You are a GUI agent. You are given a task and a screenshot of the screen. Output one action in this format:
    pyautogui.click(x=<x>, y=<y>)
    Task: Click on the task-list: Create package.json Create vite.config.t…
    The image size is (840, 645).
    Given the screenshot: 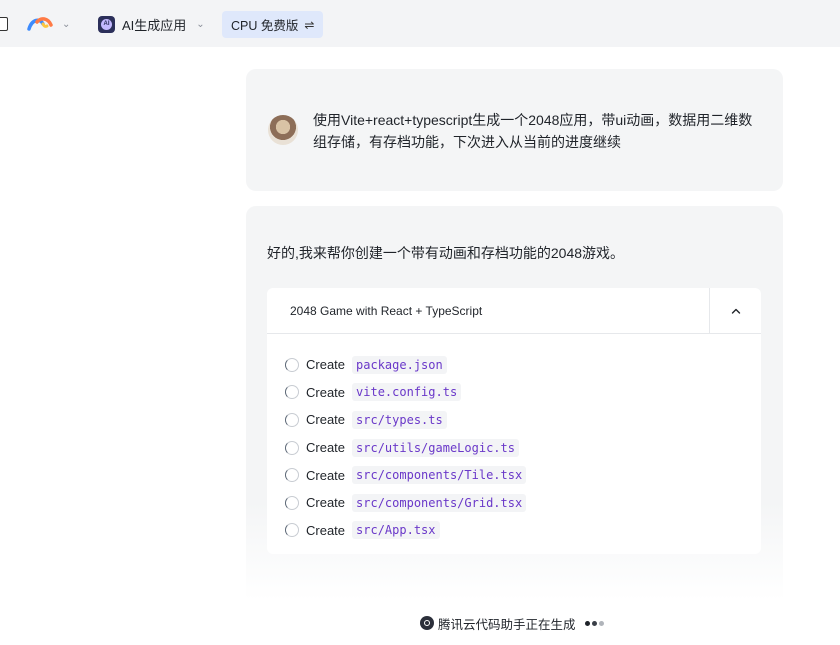 What is the action you would take?
    pyautogui.click(x=406, y=448)
    